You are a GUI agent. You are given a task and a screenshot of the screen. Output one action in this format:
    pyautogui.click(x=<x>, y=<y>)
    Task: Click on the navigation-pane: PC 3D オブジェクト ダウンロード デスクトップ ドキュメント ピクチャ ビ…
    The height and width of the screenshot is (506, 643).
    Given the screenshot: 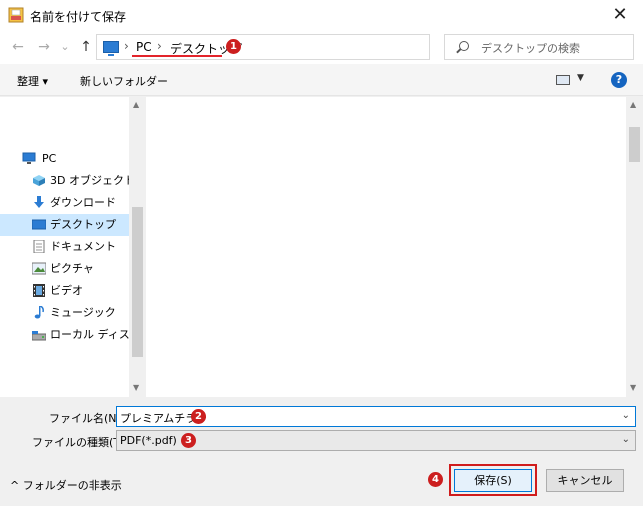 What is the action you would take?
    pyautogui.click(x=64, y=247)
    